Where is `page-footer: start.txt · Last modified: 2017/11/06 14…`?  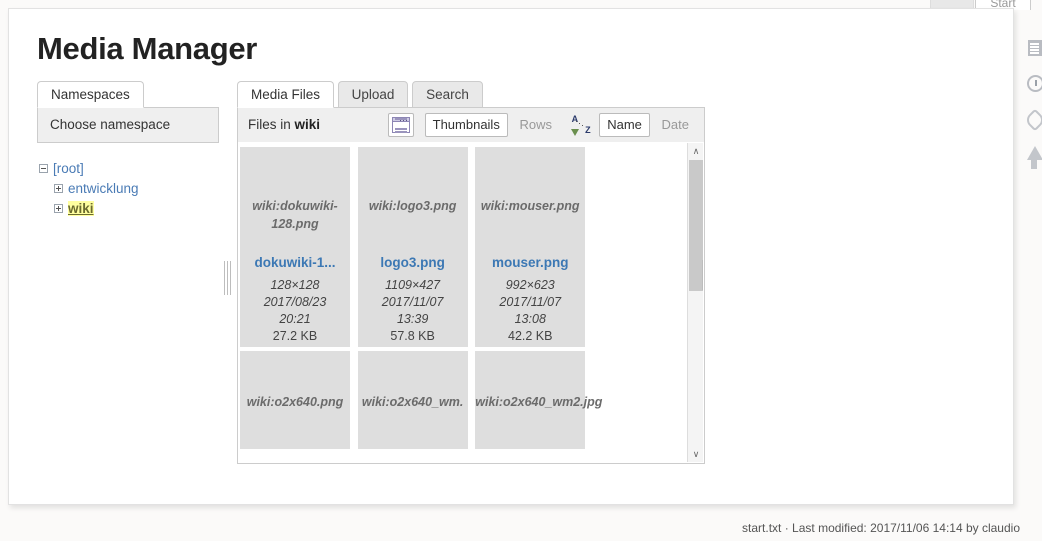
page-footer: start.txt · Last modified: 2017/11/06 14… is located at coordinates (881, 528).